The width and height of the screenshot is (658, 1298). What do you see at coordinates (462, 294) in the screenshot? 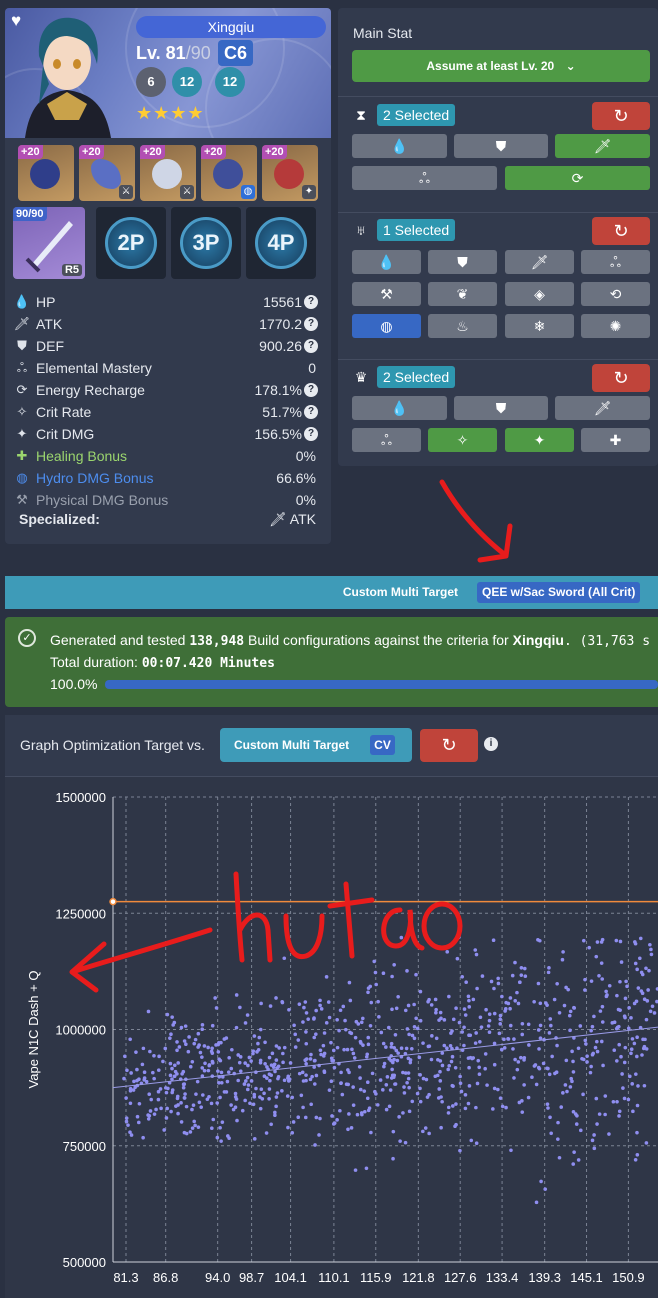
I see `goblet-anemo-option: ❦` at bounding box center [462, 294].